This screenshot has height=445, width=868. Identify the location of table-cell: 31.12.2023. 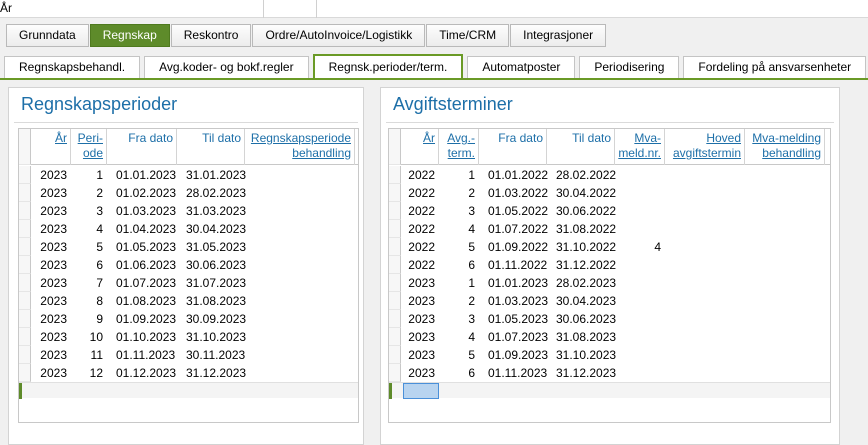
(581, 373).